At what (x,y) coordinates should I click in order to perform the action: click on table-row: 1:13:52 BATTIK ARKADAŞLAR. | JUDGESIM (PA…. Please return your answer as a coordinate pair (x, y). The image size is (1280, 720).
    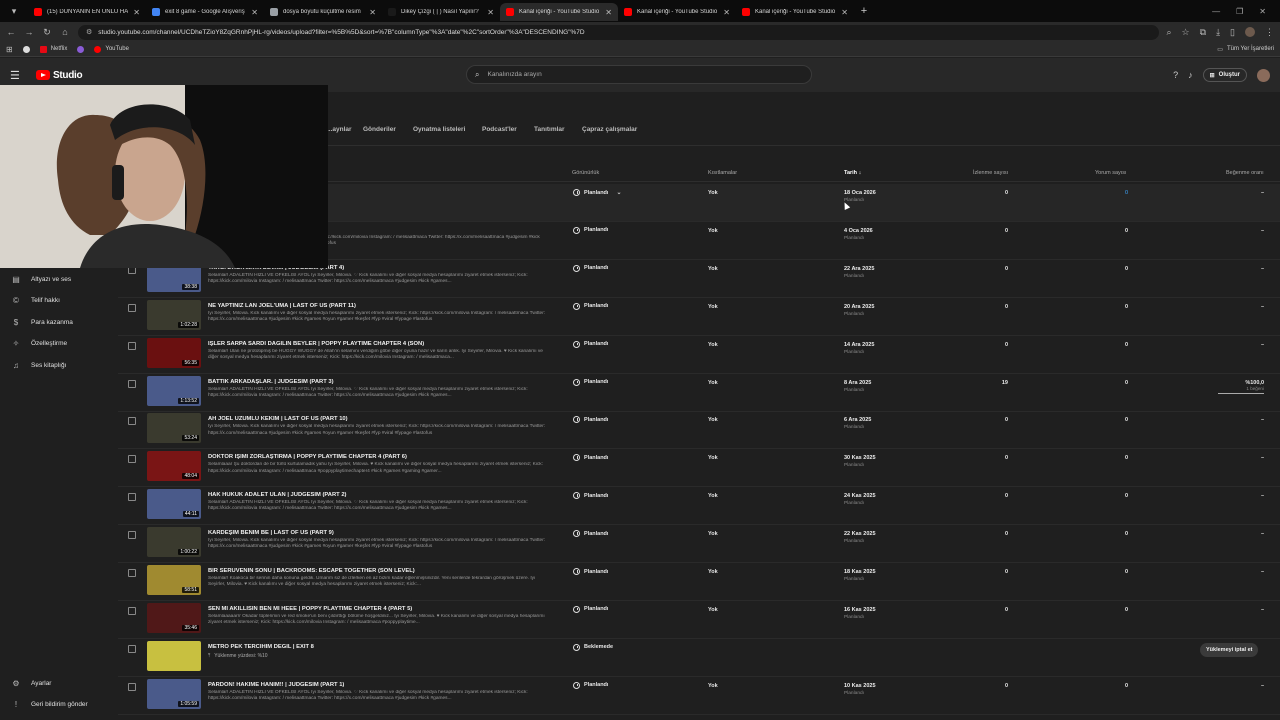
    Looking at the image, I should click on (699, 393).